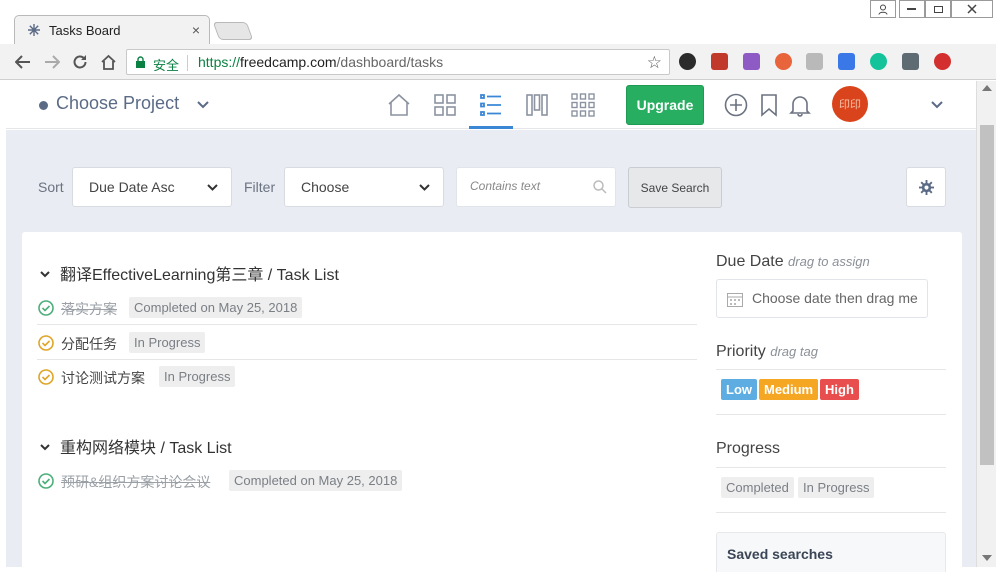 Image resolution: width=996 pixels, height=572 pixels. I want to click on close-window-icon, so click(972, 9).